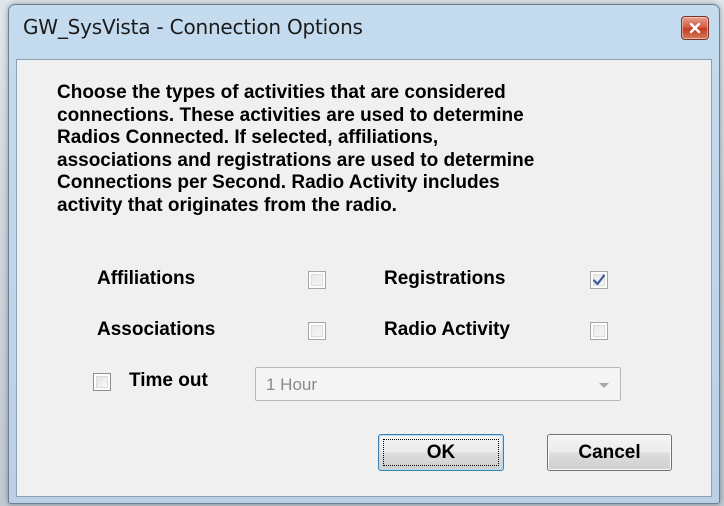 The height and width of the screenshot is (506, 724). I want to click on registrations-label: Registrations, so click(445, 278).